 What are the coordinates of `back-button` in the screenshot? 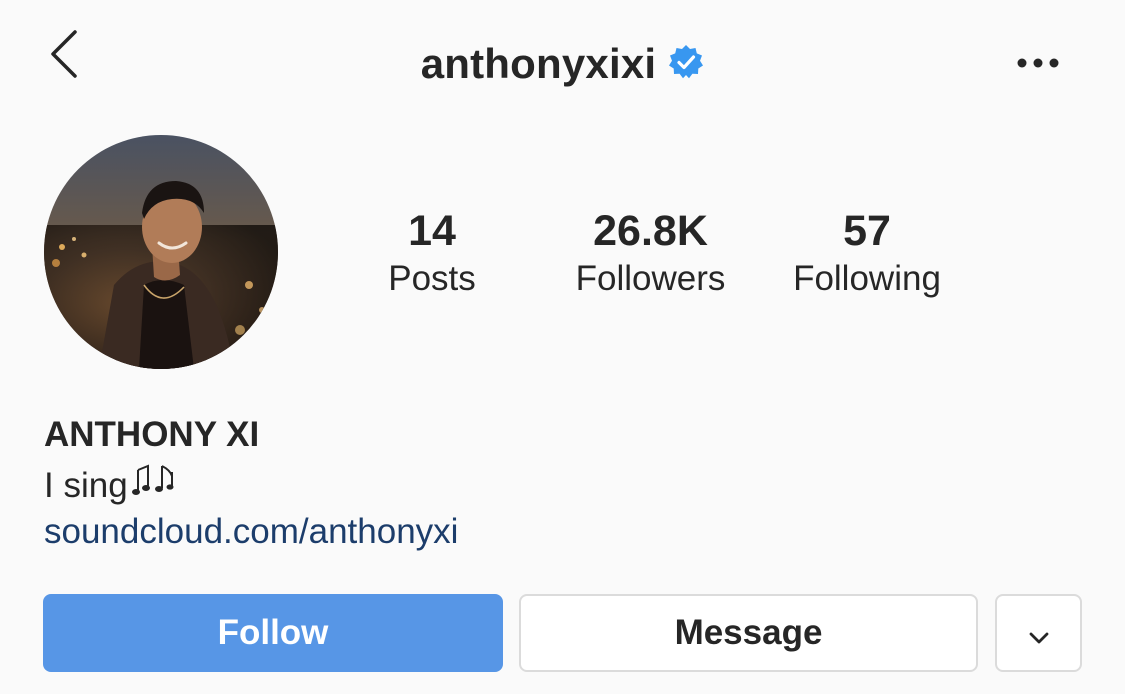 It's located at (64, 56).